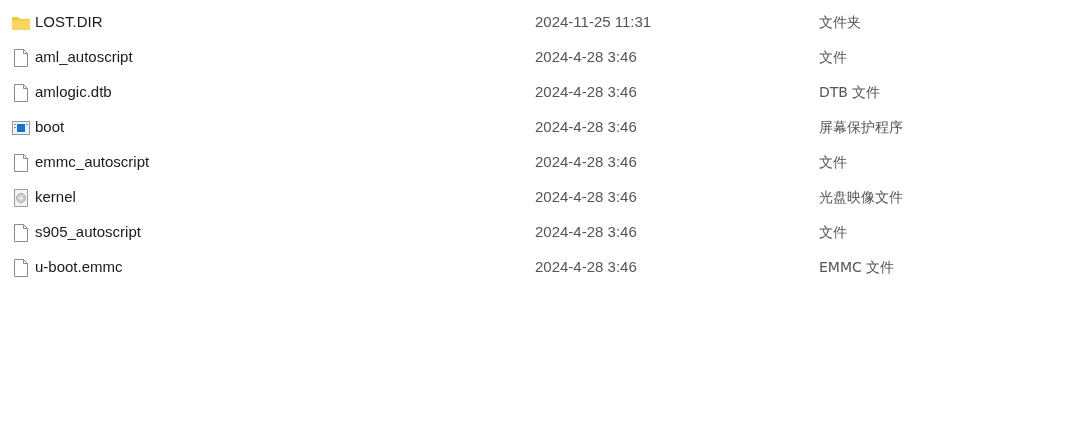 The image size is (1080, 443). What do you see at coordinates (861, 127) in the screenshot?
I see `file-type: 屏幕保护程序` at bounding box center [861, 127].